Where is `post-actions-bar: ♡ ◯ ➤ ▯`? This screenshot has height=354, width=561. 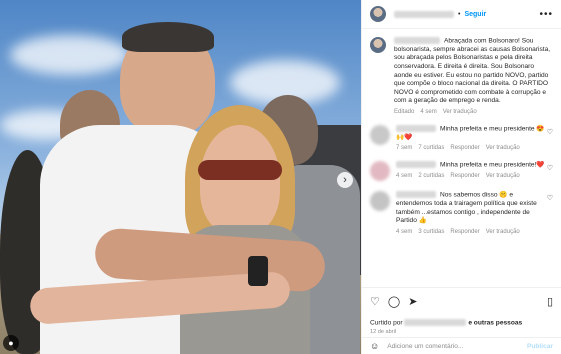 post-actions-bar: ♡ ◯ ➤ ▯ is located at coordinates (461, 300).